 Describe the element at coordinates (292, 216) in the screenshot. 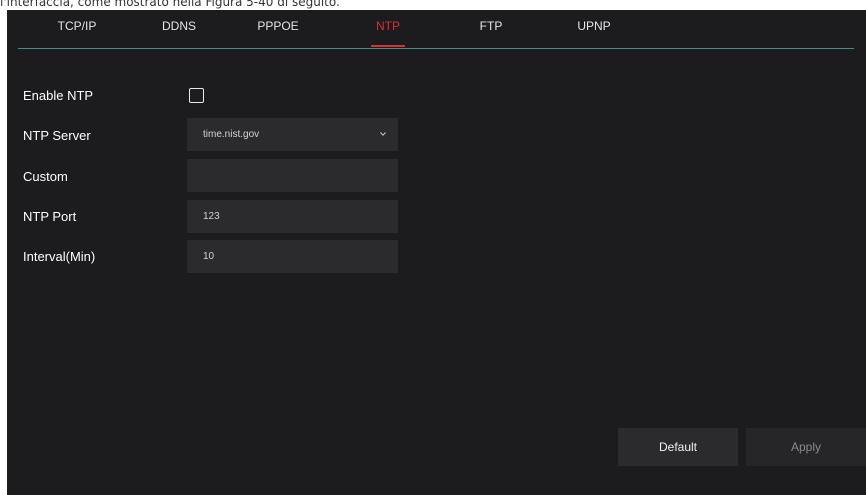

I see `ntp-port-input: 123` at that location.